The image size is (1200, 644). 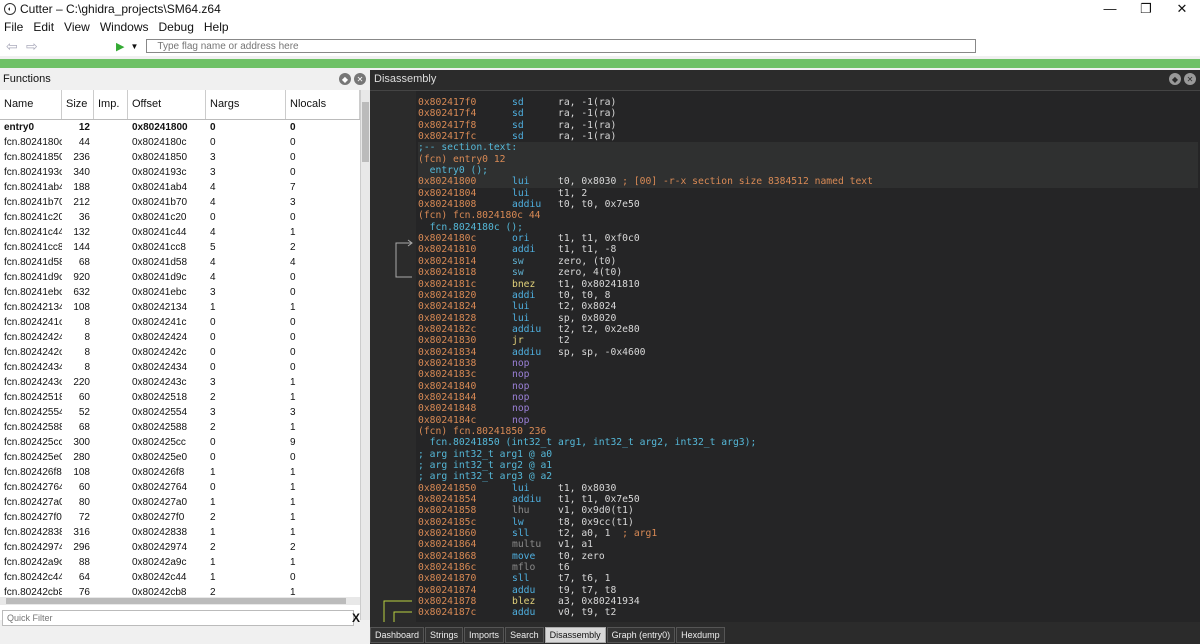 What do you see at coordinates (808, 420) in the screenshot?
I see `instruction-line: 0x8024184c nop` at bounding box center [808, 420].